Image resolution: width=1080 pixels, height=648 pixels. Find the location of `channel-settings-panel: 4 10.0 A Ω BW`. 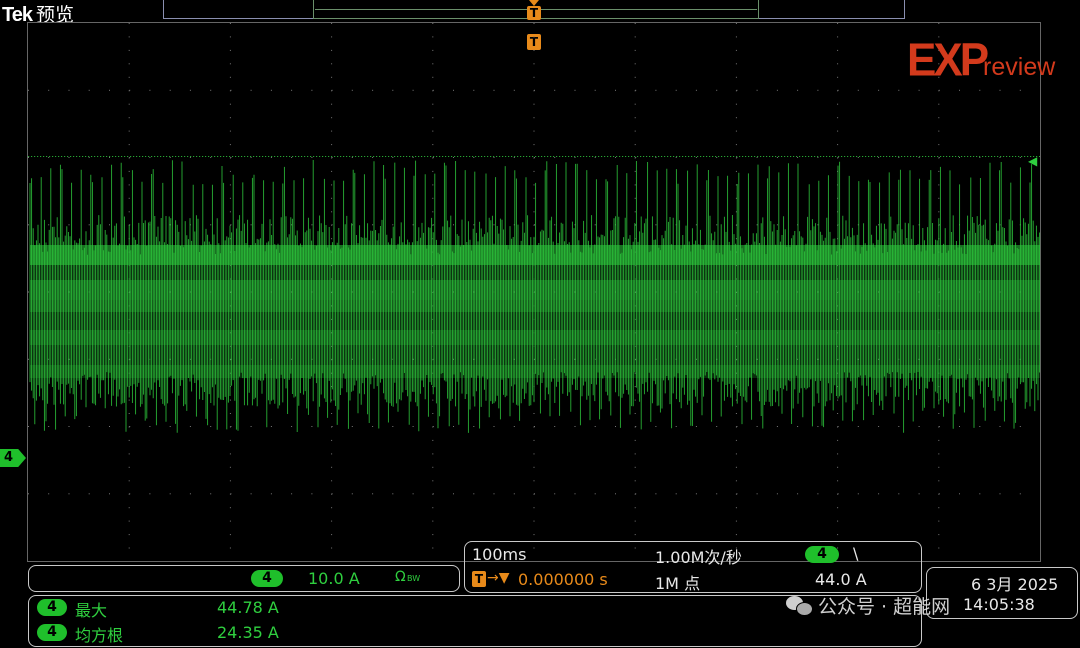

channel-settings-panel: 4 10.0 A Ω BW is located at coordinates (244, 578).